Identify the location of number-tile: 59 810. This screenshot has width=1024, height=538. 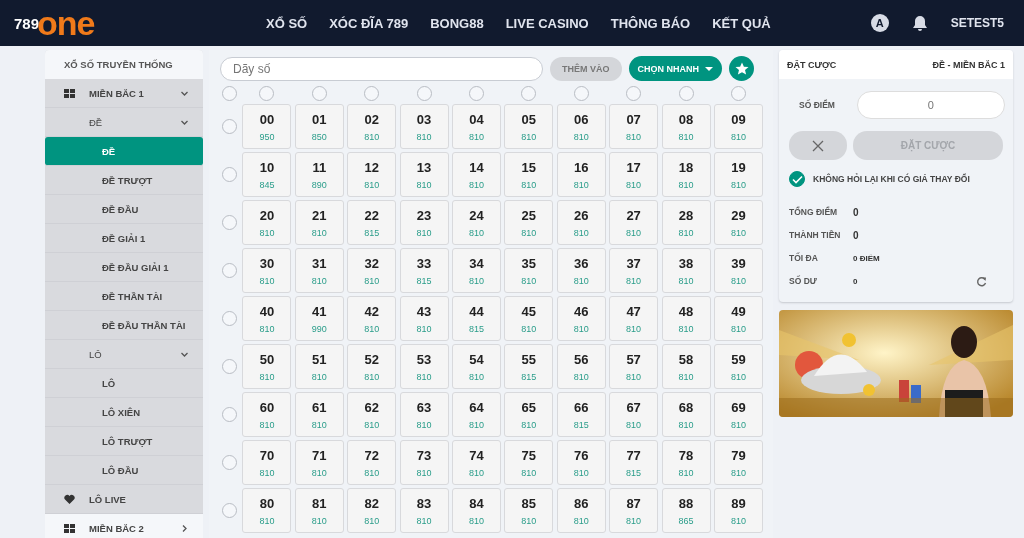
(738, 366).